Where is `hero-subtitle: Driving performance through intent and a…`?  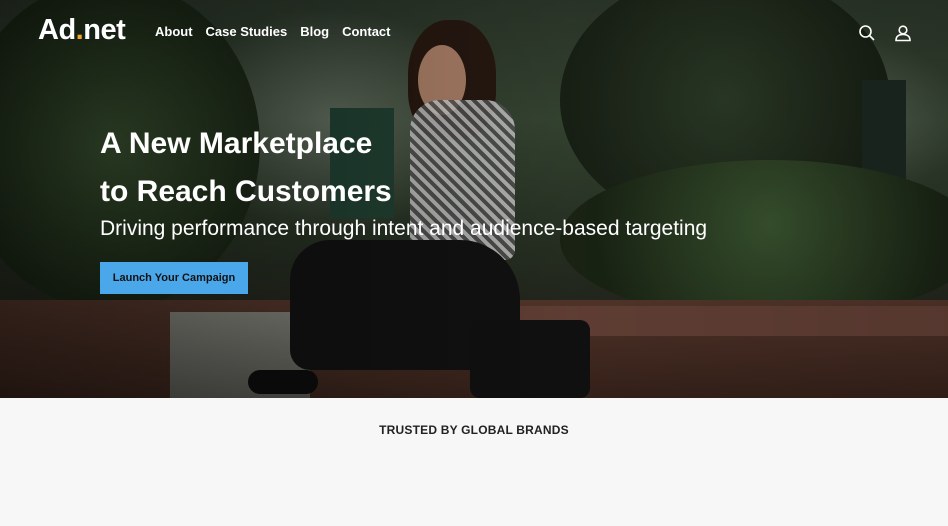
hero-subtitle: Driving performance through intent and a… is located at coordinates (404, 228).